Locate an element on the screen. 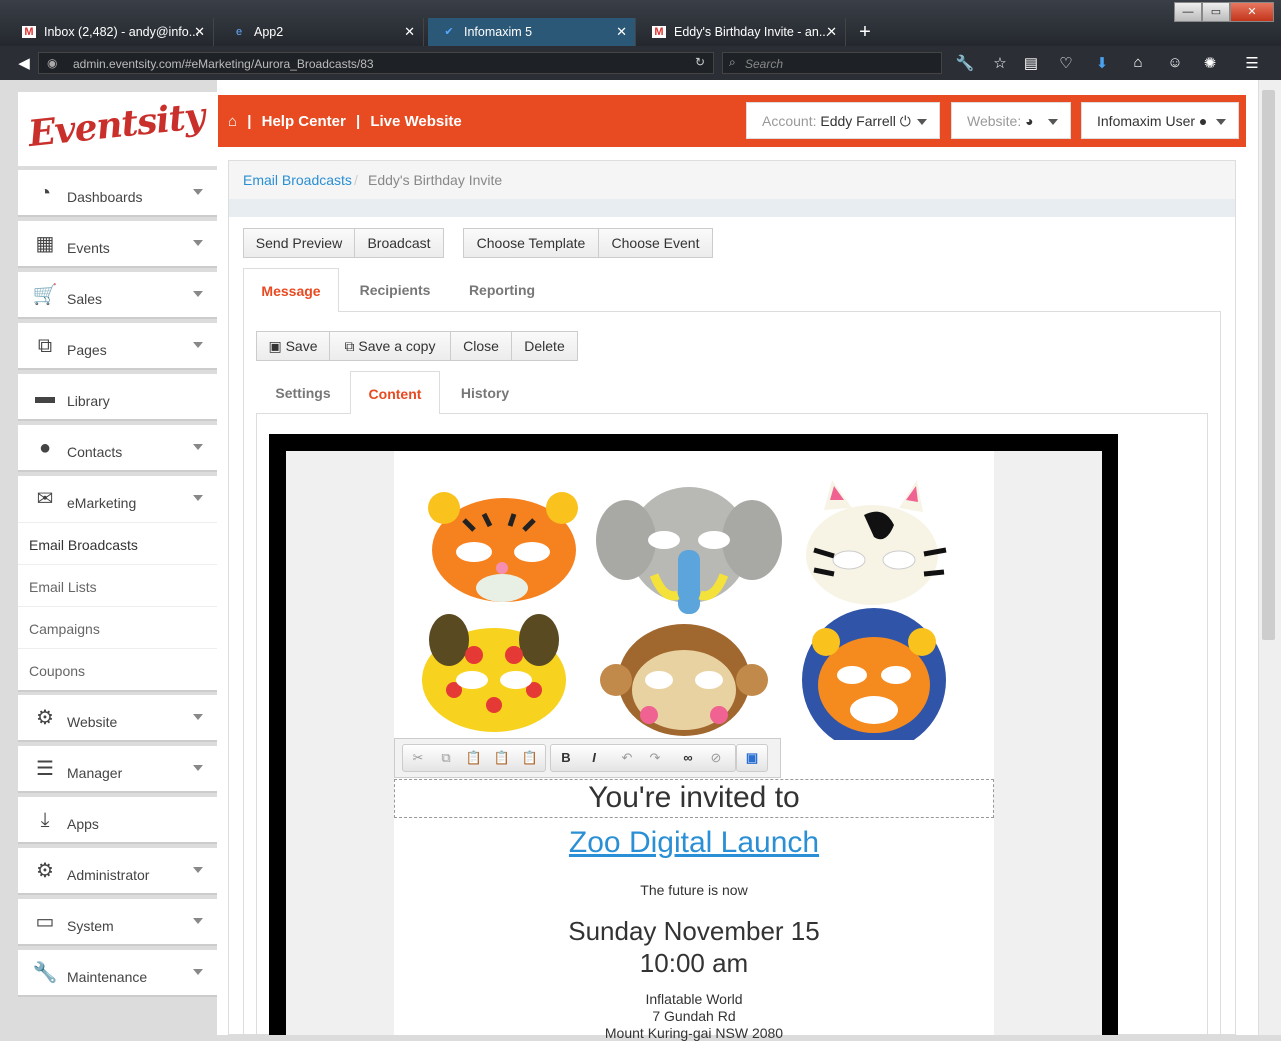 Image resolution: width=1281 pixels, height=1041 pixels. live-website-link: Live Website is located at coordinates (415, 121).